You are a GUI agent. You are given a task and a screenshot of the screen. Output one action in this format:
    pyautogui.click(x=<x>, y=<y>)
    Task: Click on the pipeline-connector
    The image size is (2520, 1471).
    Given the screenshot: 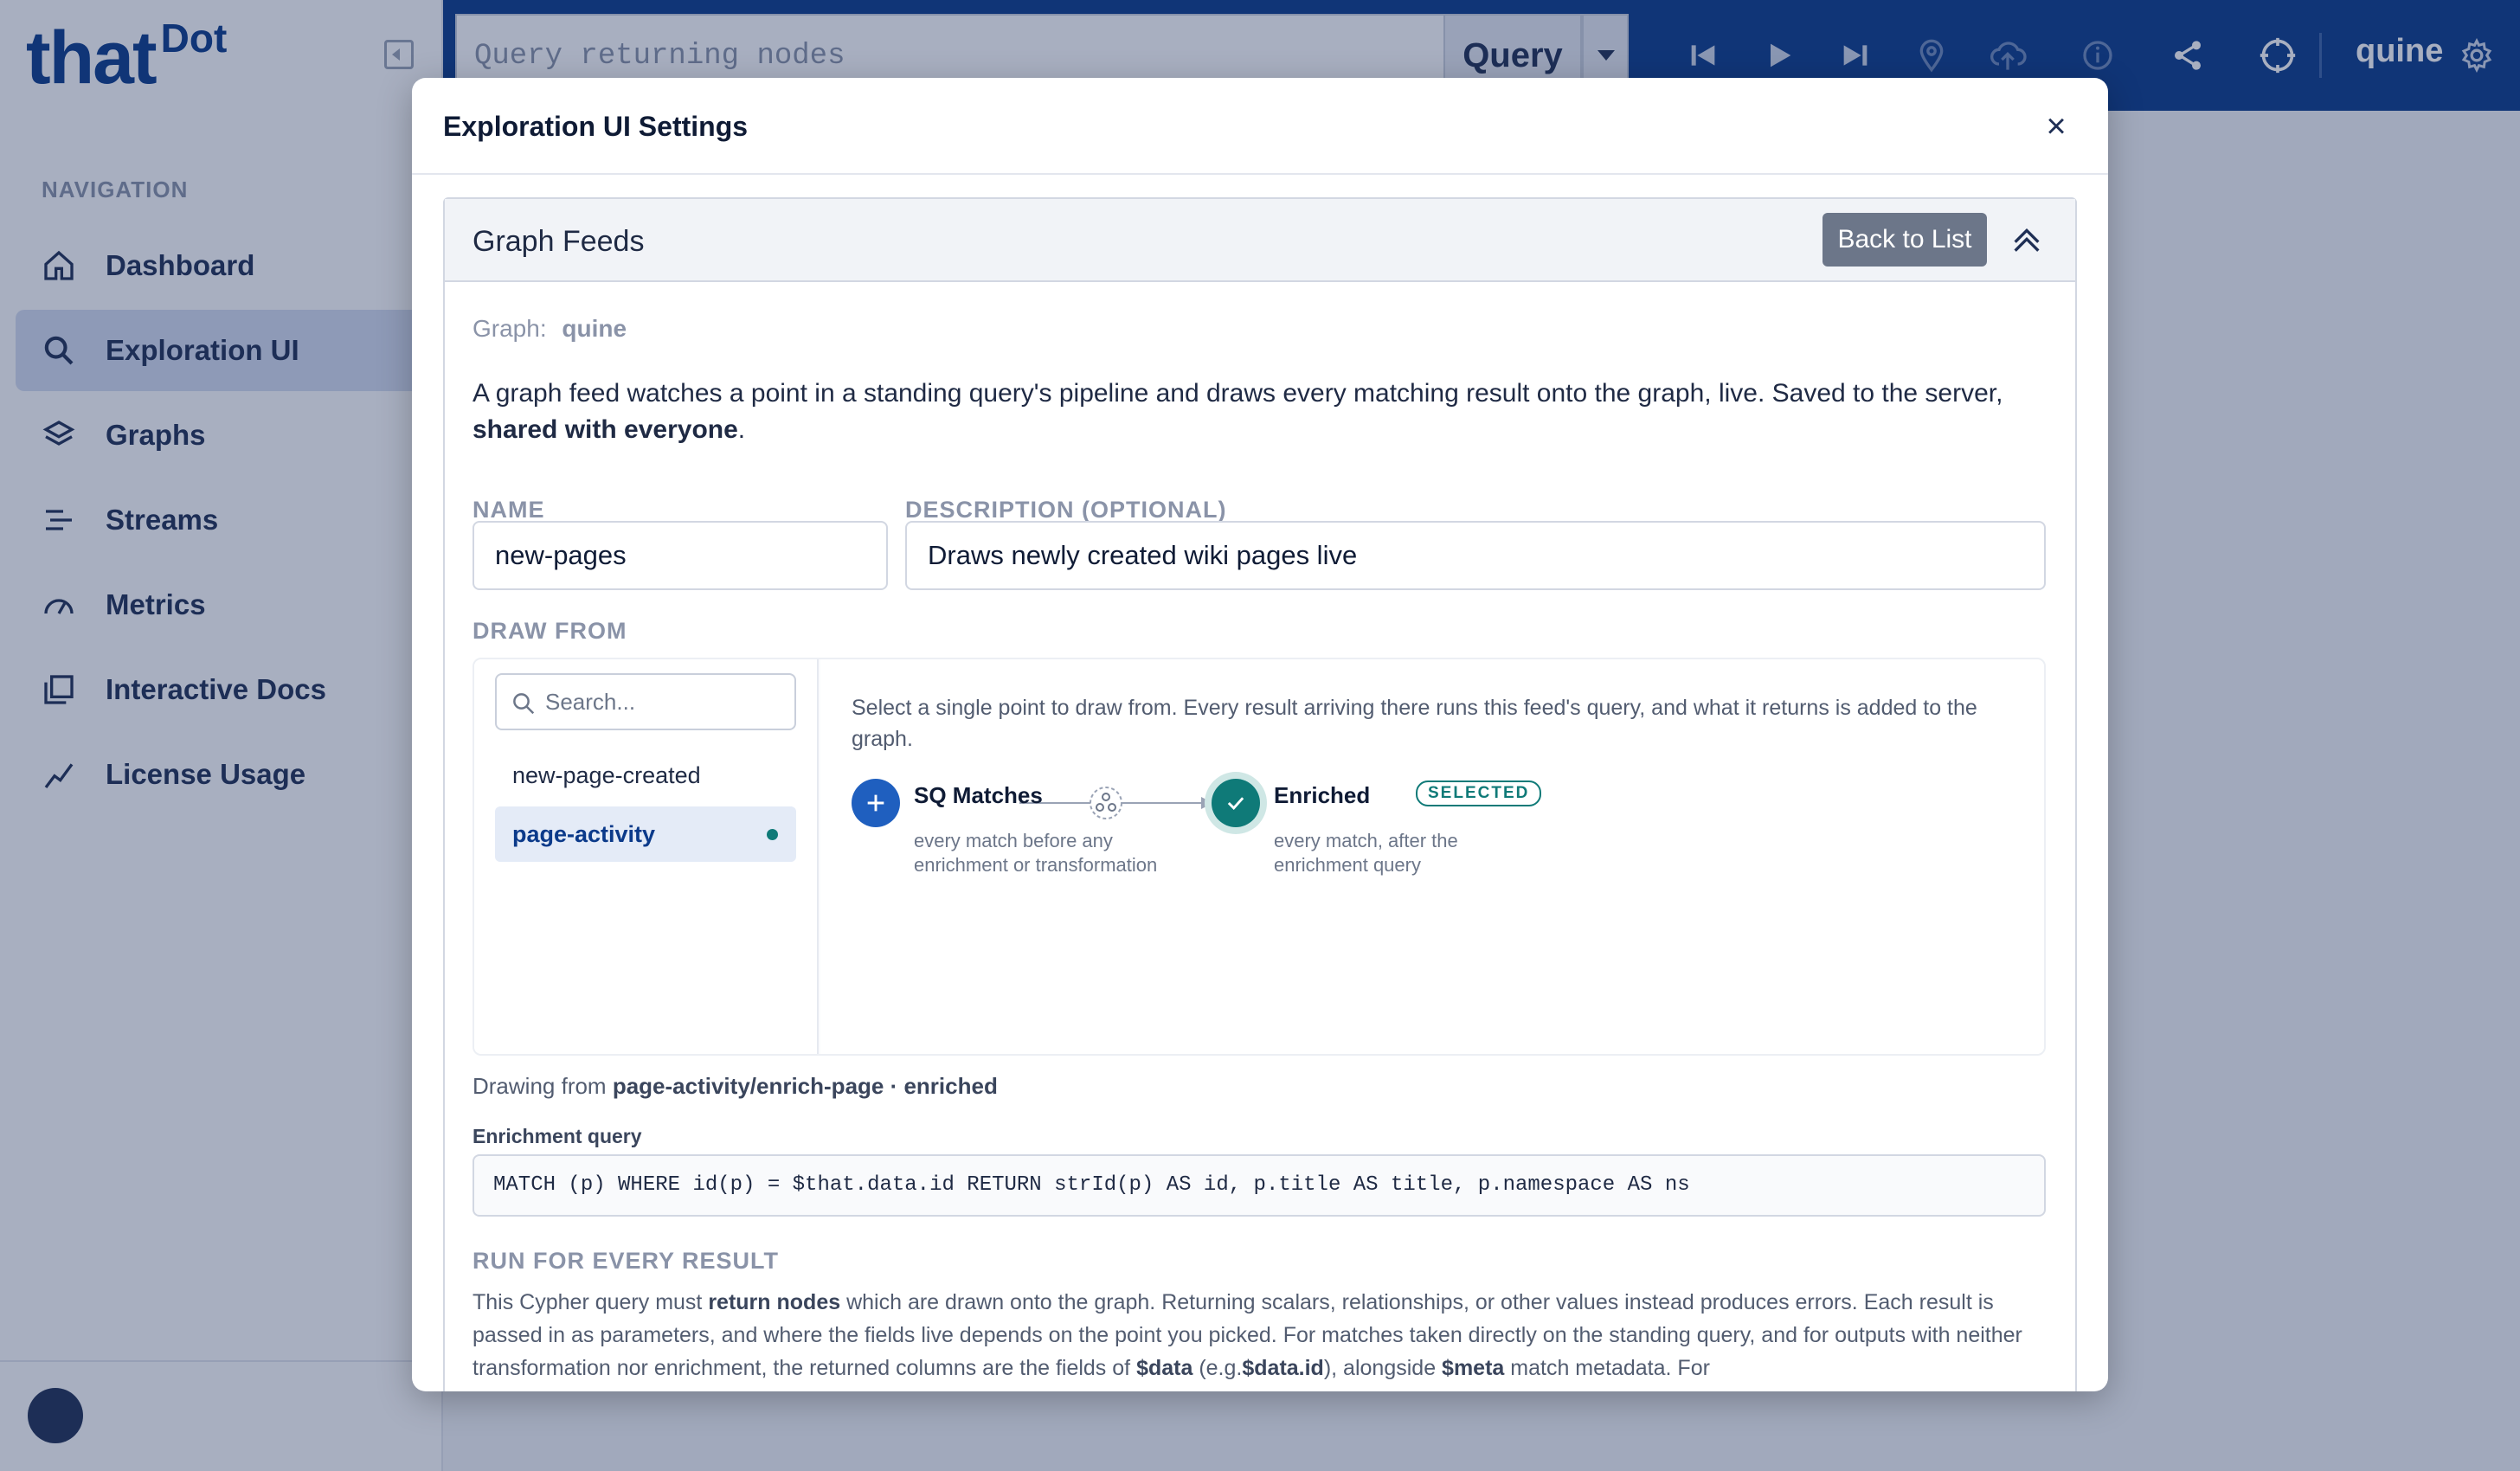 What is the action you would take?
    pyautogui.click(x=1116, y=803)
    